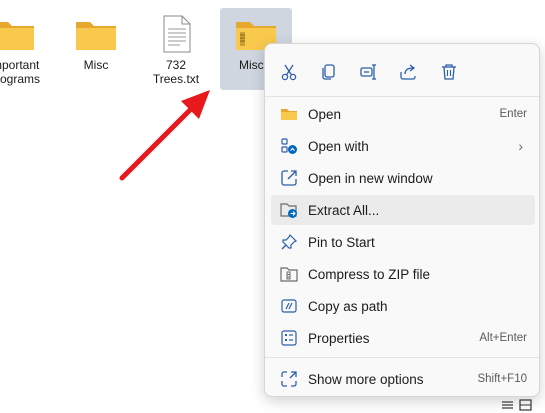 Image resolution: width=545 pixels, height=413 pixels. What do you see at coordinates (289, 114) in the screenshot?
I see `folder-open-icon` at bounding box center [289, 114].